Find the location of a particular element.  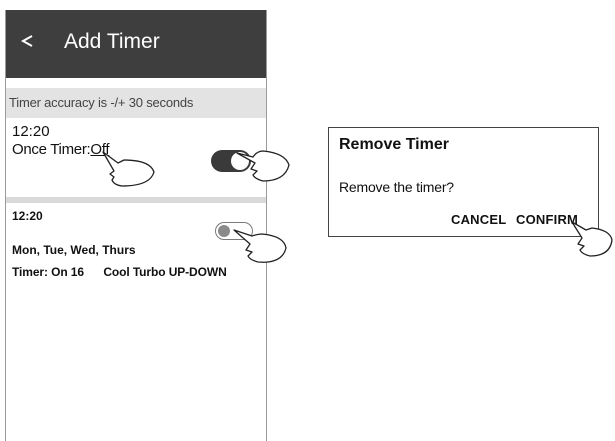

timer2-settings: Timer: On 16 Cool Turbo UP-DOWN is located at coordinates (119, 272).